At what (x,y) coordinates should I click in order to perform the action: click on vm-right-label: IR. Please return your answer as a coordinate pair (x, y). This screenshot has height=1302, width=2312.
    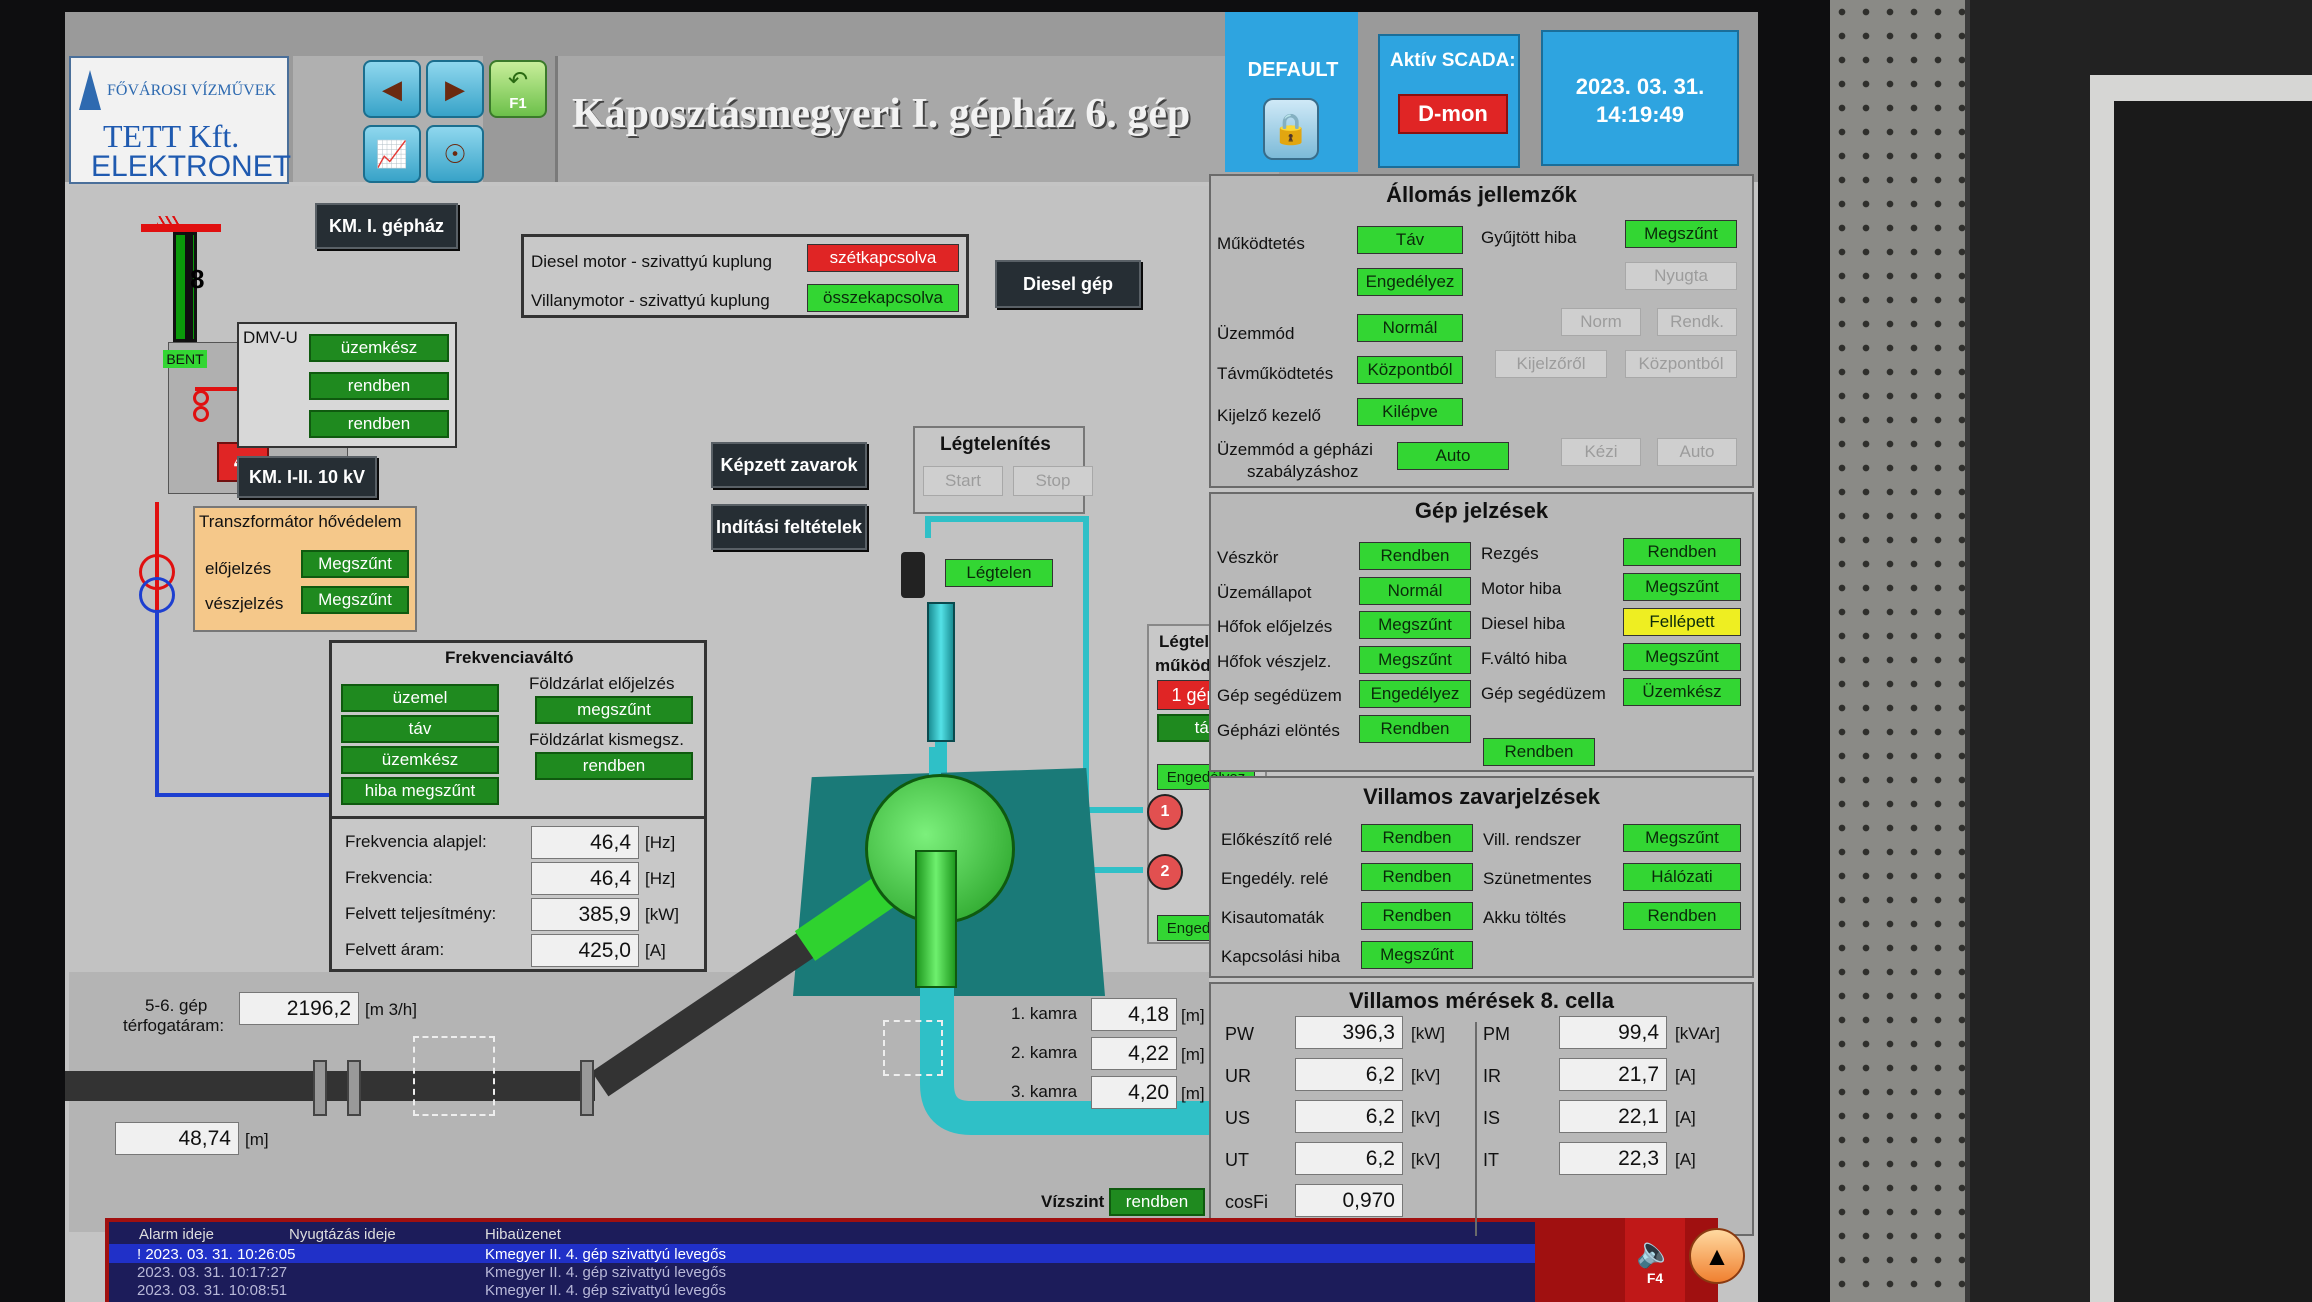
    Looking at the image, I should click on (1492, 1076).